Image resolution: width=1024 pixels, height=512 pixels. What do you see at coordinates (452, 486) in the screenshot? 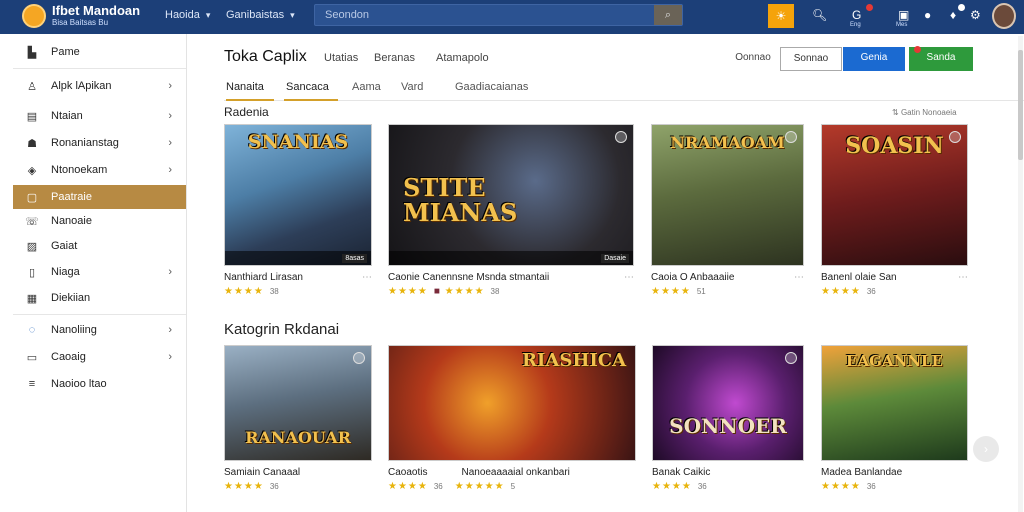
I see `rating: ★★★★ 36 ★★★★★ 5` at bounding box center [452, 486].